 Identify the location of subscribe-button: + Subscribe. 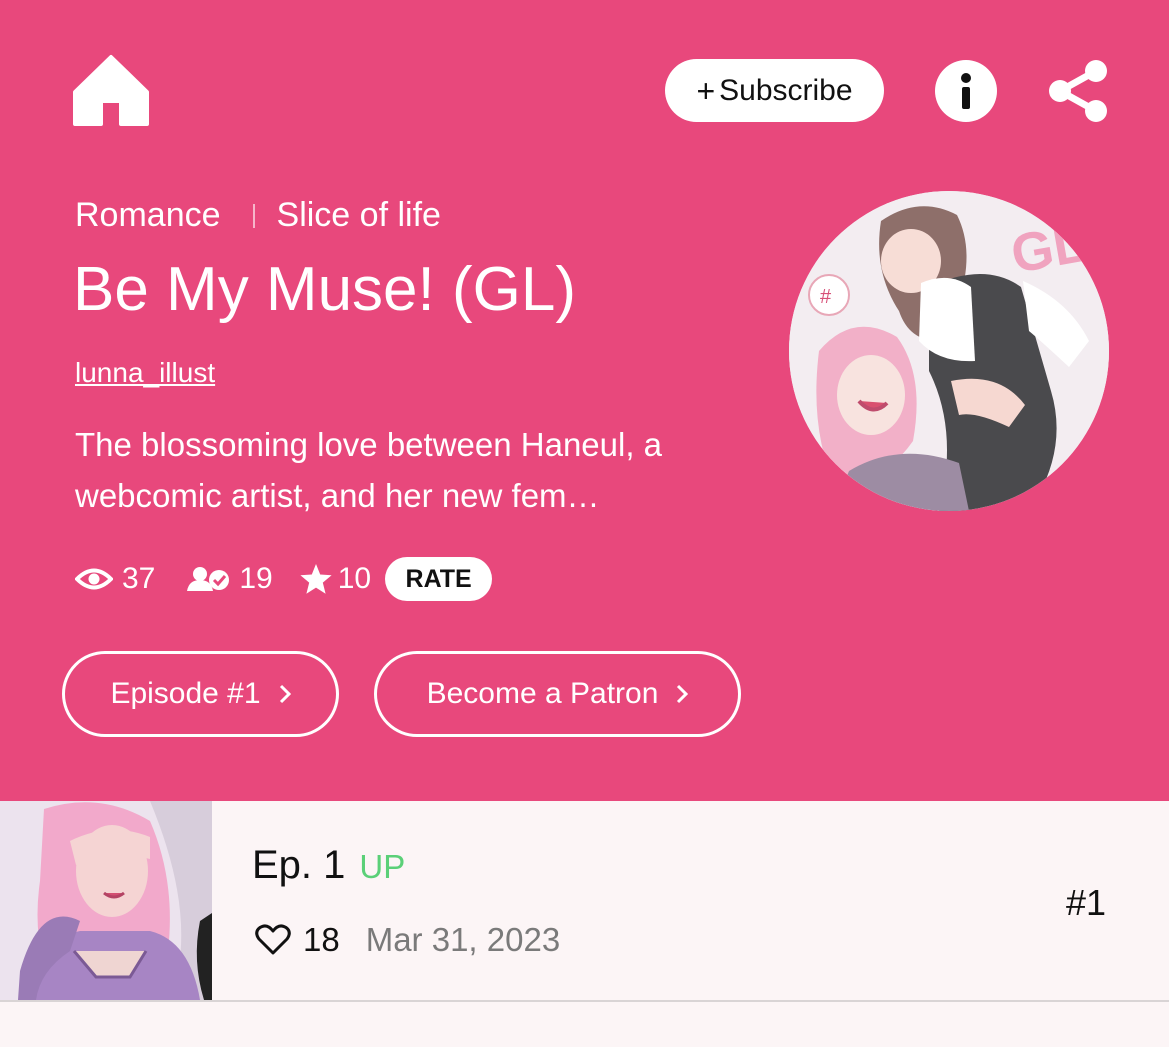
(774, 90).